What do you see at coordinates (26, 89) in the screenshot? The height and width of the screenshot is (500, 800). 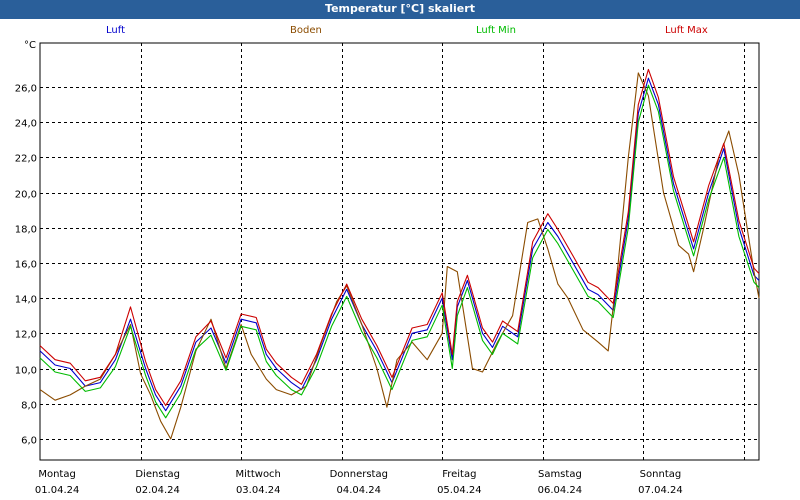 I see `y-tick-label: 26,0` at bounding box center [26, 89].